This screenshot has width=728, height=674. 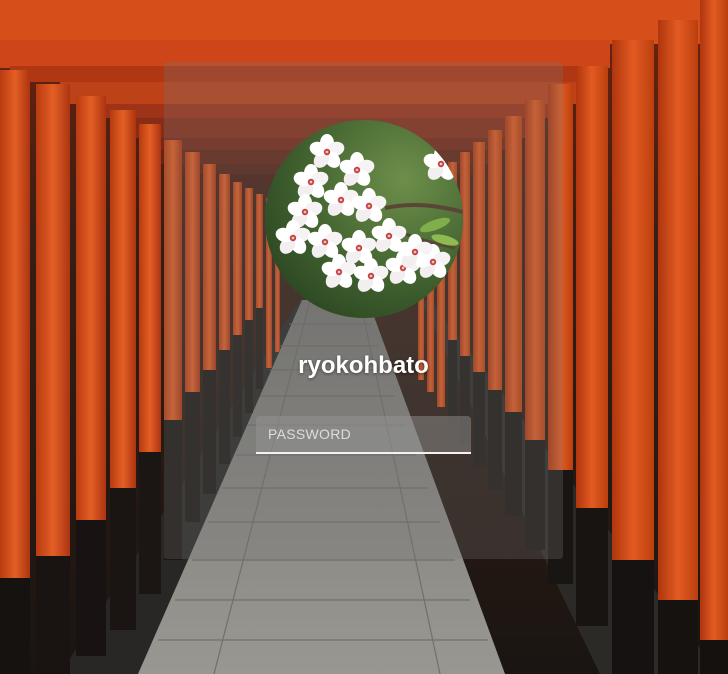 I want to click on avatar, so click(x=364, y=219).